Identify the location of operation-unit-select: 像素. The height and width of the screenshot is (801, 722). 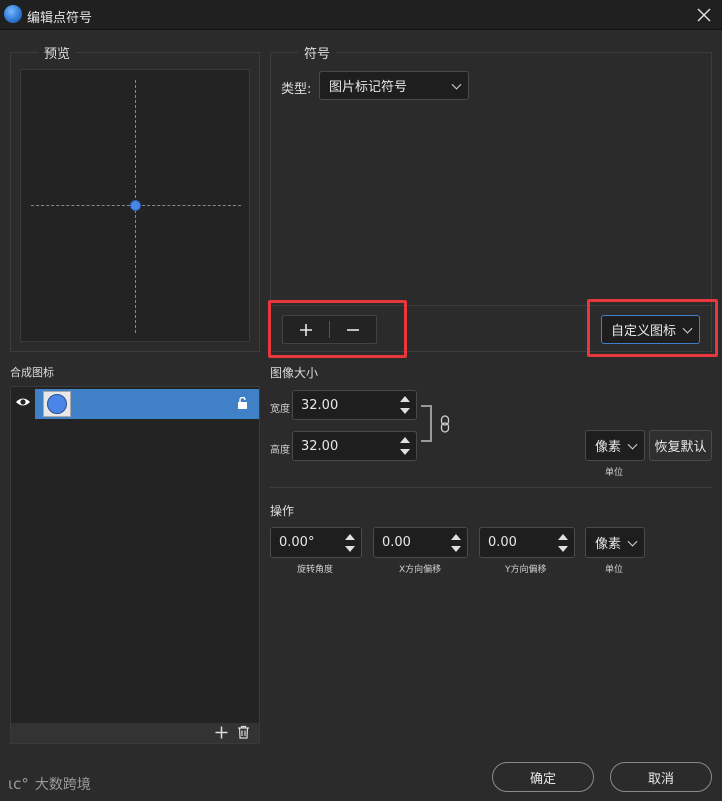
(615, 542).